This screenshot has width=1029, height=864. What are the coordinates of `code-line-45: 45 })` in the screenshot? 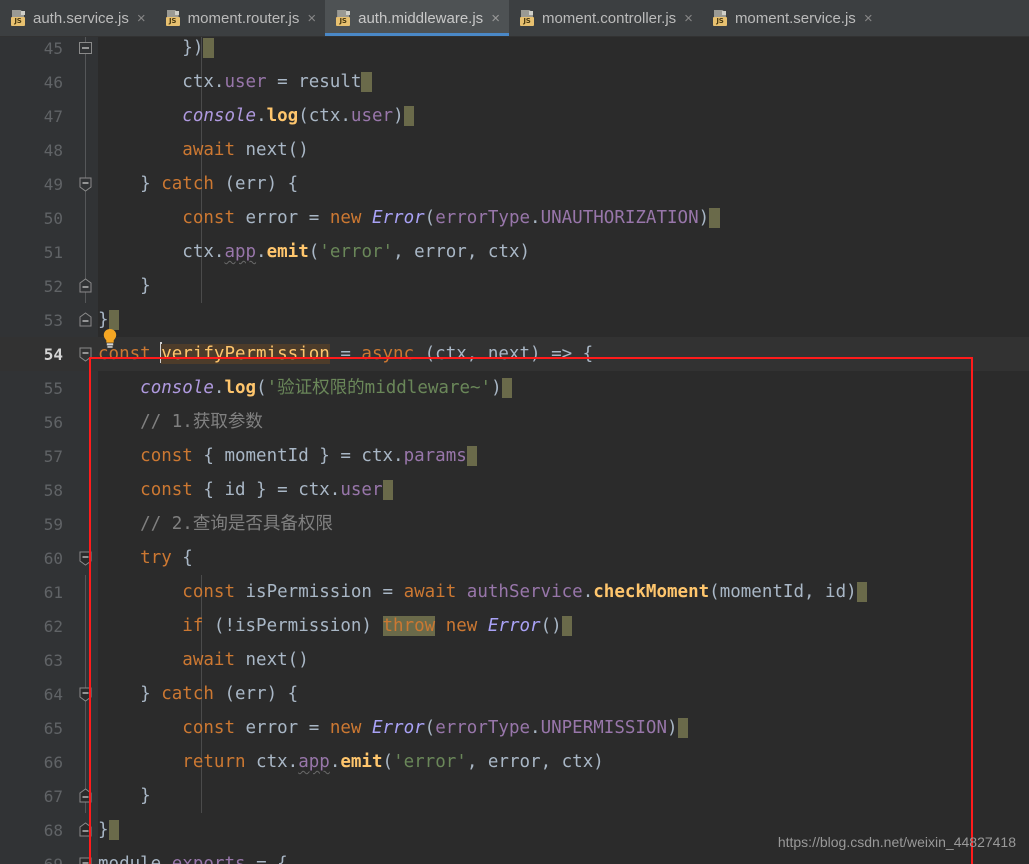 It's located at (514, 51).